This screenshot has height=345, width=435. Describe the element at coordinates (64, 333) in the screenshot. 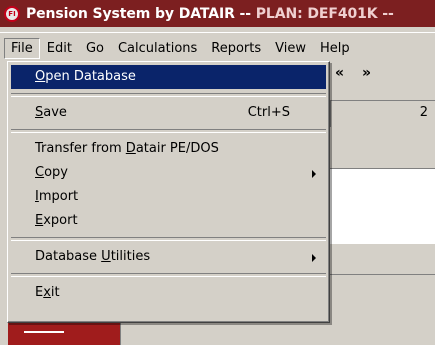

I see `status-block` at that location.